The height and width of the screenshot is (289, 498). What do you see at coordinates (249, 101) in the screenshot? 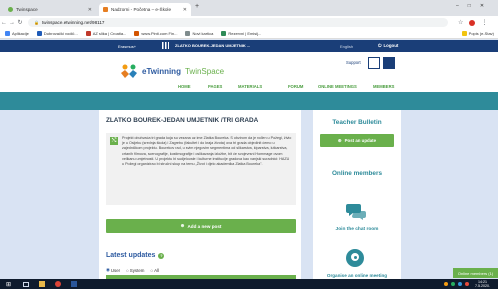
I see `teal-banner` at bounding box center [249, 101].